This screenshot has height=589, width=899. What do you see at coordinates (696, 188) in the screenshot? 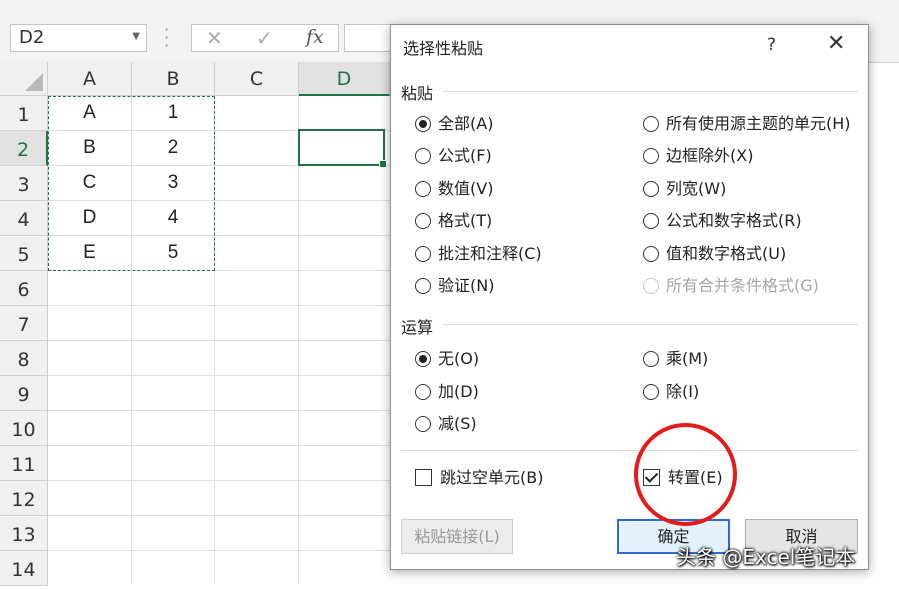
I see `option-label: 列宽(W)` at bounding box center [696, 188].